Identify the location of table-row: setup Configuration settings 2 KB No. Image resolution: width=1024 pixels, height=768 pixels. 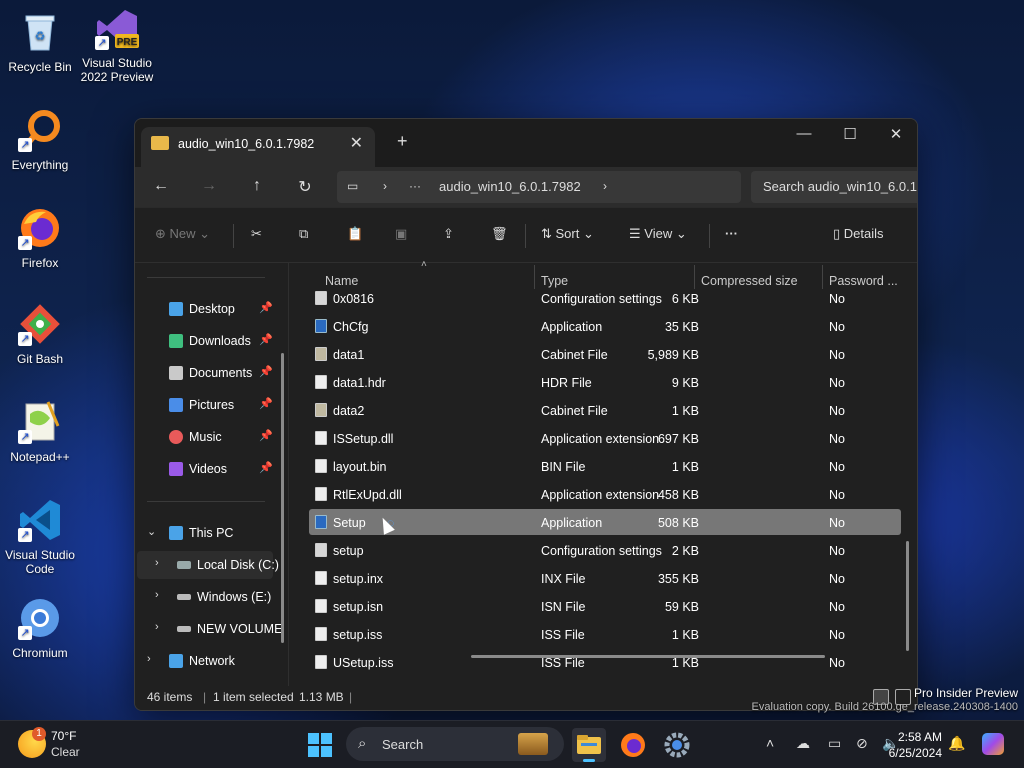
(605, 550).